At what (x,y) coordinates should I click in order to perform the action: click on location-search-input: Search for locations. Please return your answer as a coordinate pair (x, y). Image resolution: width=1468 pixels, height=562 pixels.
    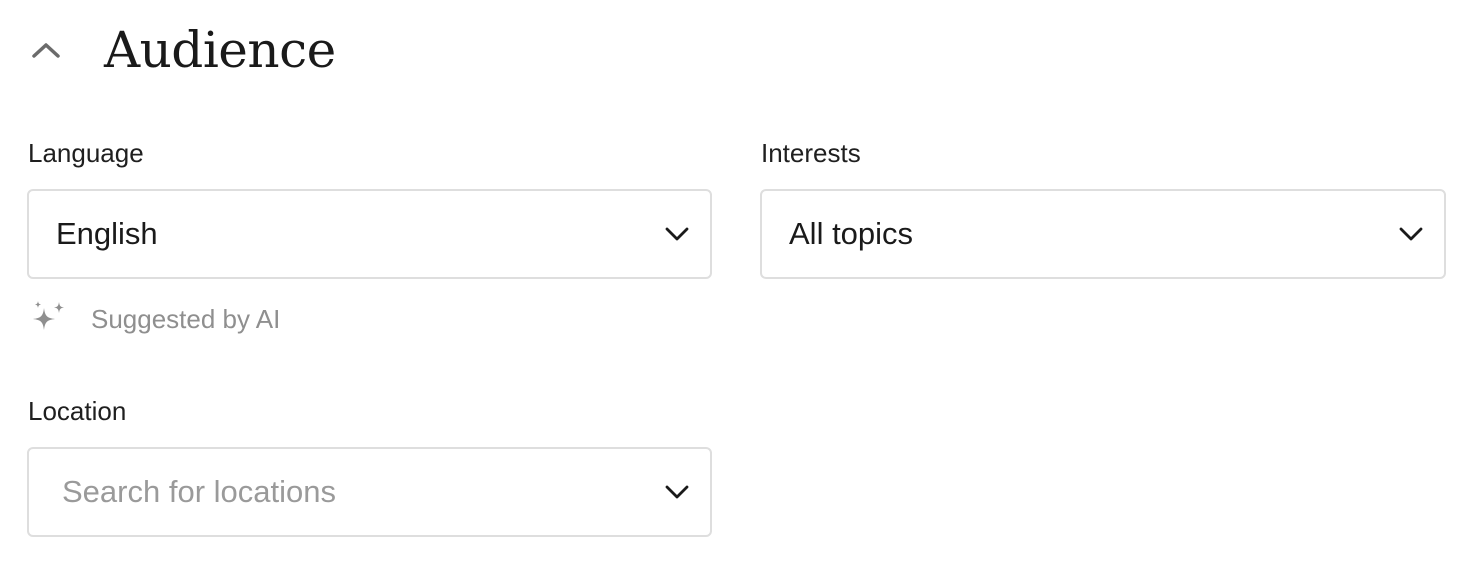
    Looking at the image, I should click on (345, 492).